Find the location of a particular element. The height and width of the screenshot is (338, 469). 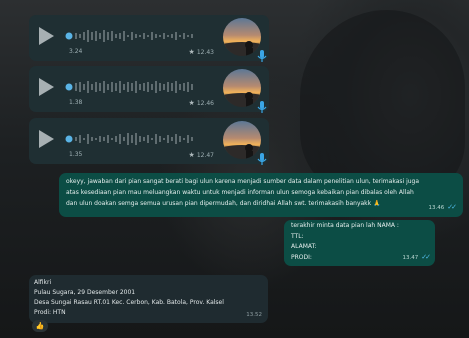

message-meta: 13.46 ✓✓ is located at coordinates (442, 208).